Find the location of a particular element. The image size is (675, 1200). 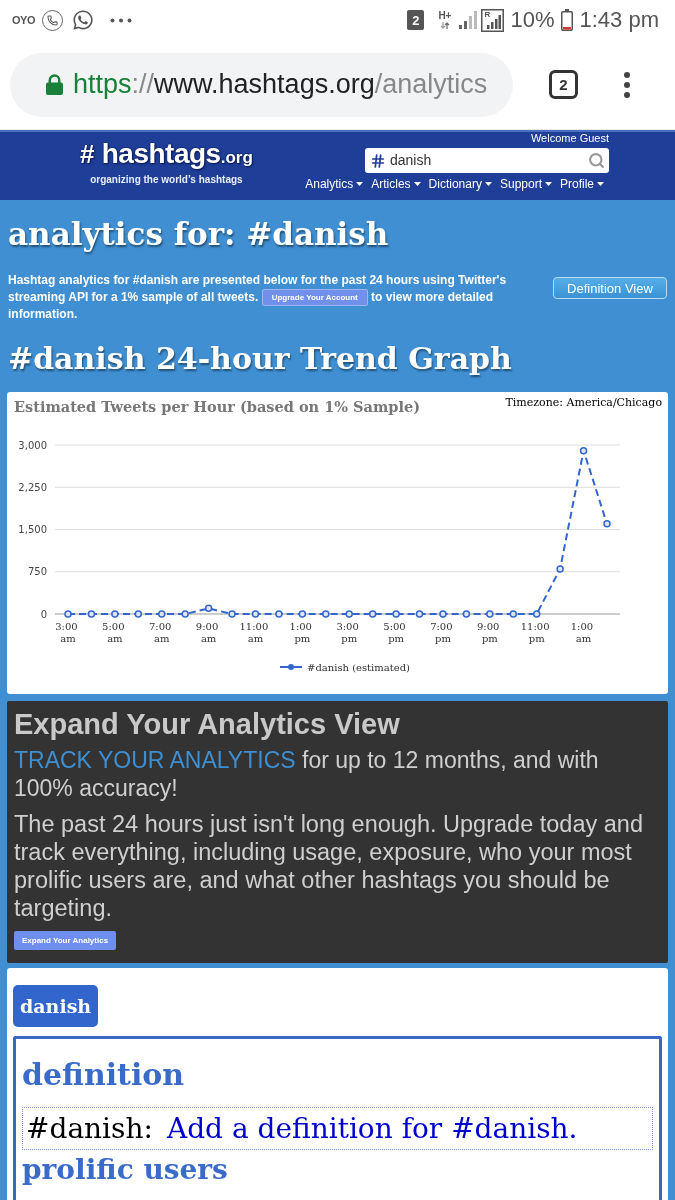

data-arrows-icon is located at coordinates (444, 25).